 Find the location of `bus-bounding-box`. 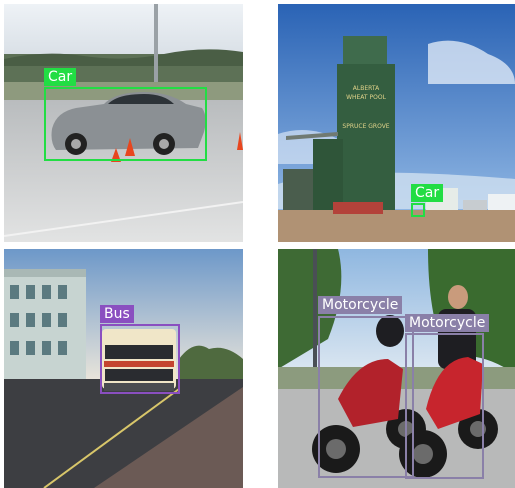

bus-bounding-box is located at coordinates (140, 359).